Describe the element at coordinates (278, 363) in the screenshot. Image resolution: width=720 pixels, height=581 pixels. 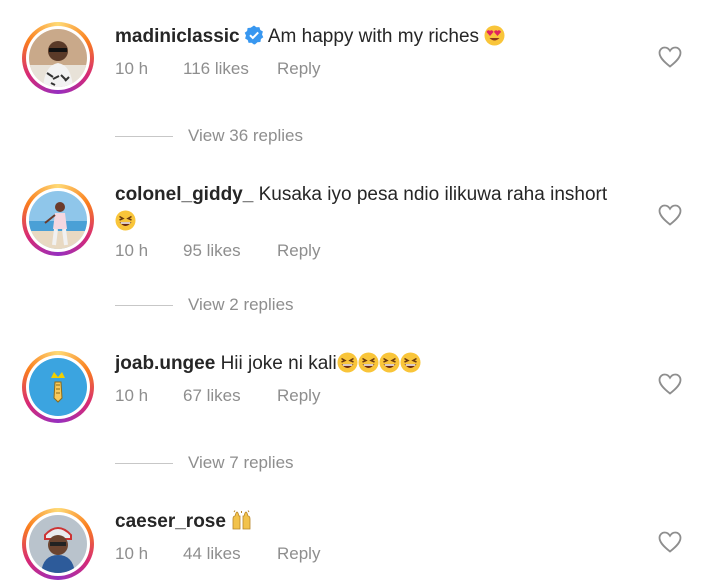
I see `comment-text: Hii joke ni kali` at that location.